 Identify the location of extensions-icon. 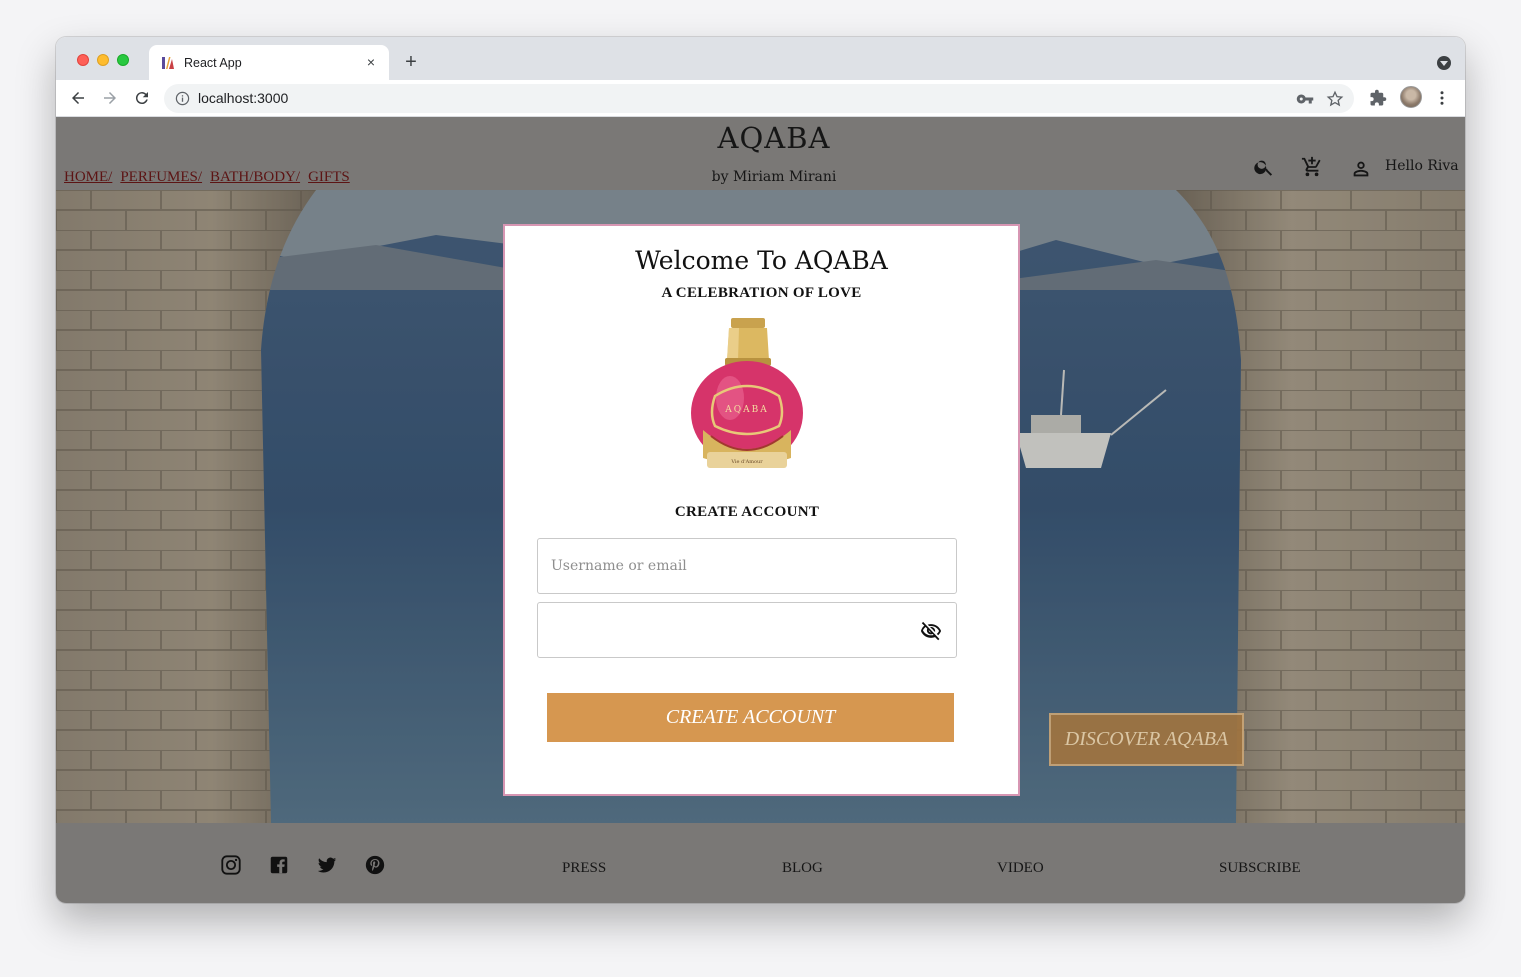
(1378, 98).